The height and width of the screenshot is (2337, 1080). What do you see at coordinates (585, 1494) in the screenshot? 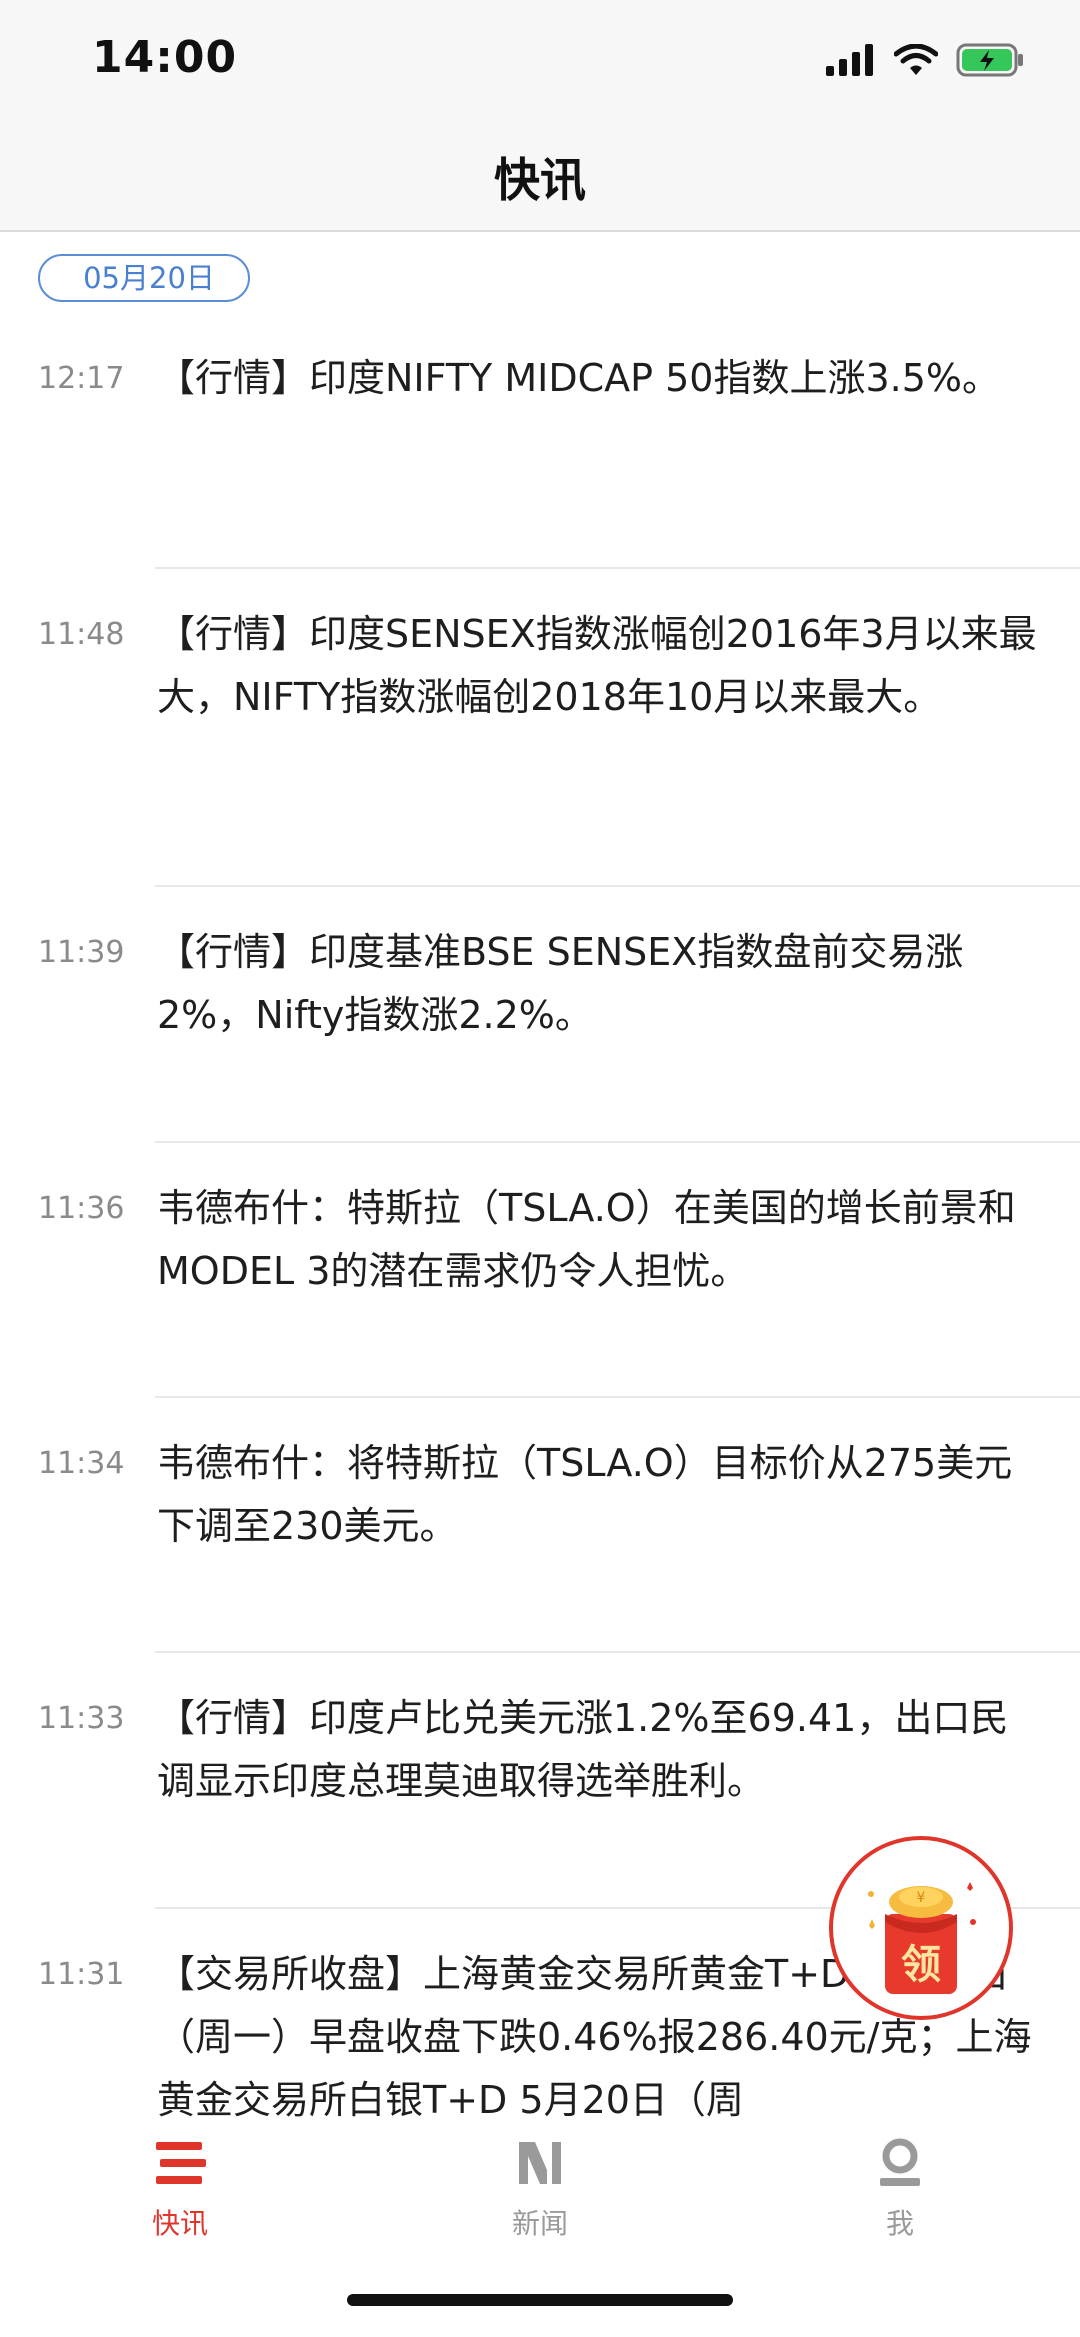
I see `news-text: 韦德布什：将特斯拉（TSLA.O）目标价从275美元下调至230美元。` at bounding box center [585, 1494].